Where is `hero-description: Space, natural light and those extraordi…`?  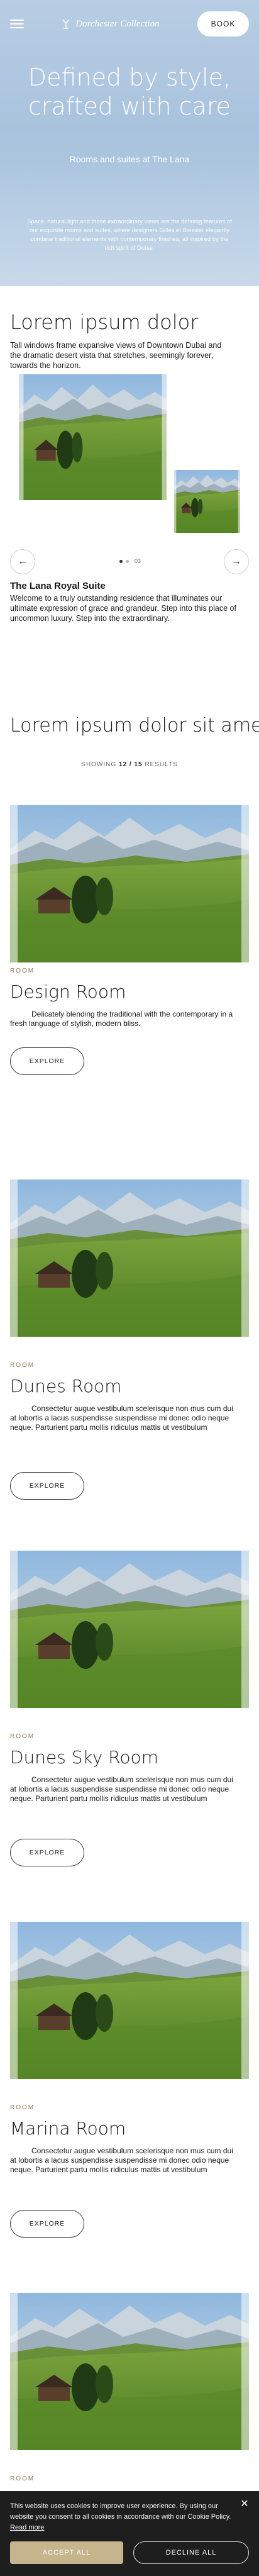
hero-description: Space, natural light and those extraordi… is located at coordinates (129, 235).